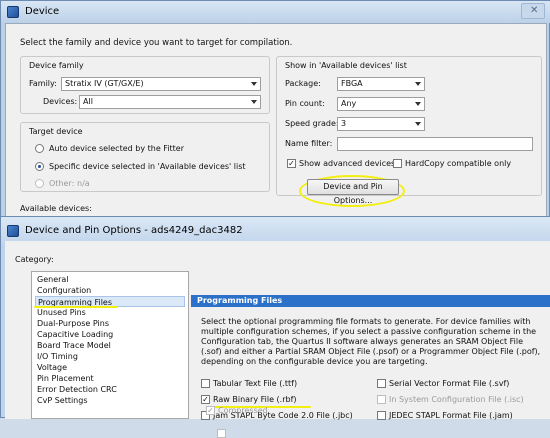  Describe the element at coordinates (347, 163) in the screenshot. I see `show-advanced-label: Show advanced devices` at that location.